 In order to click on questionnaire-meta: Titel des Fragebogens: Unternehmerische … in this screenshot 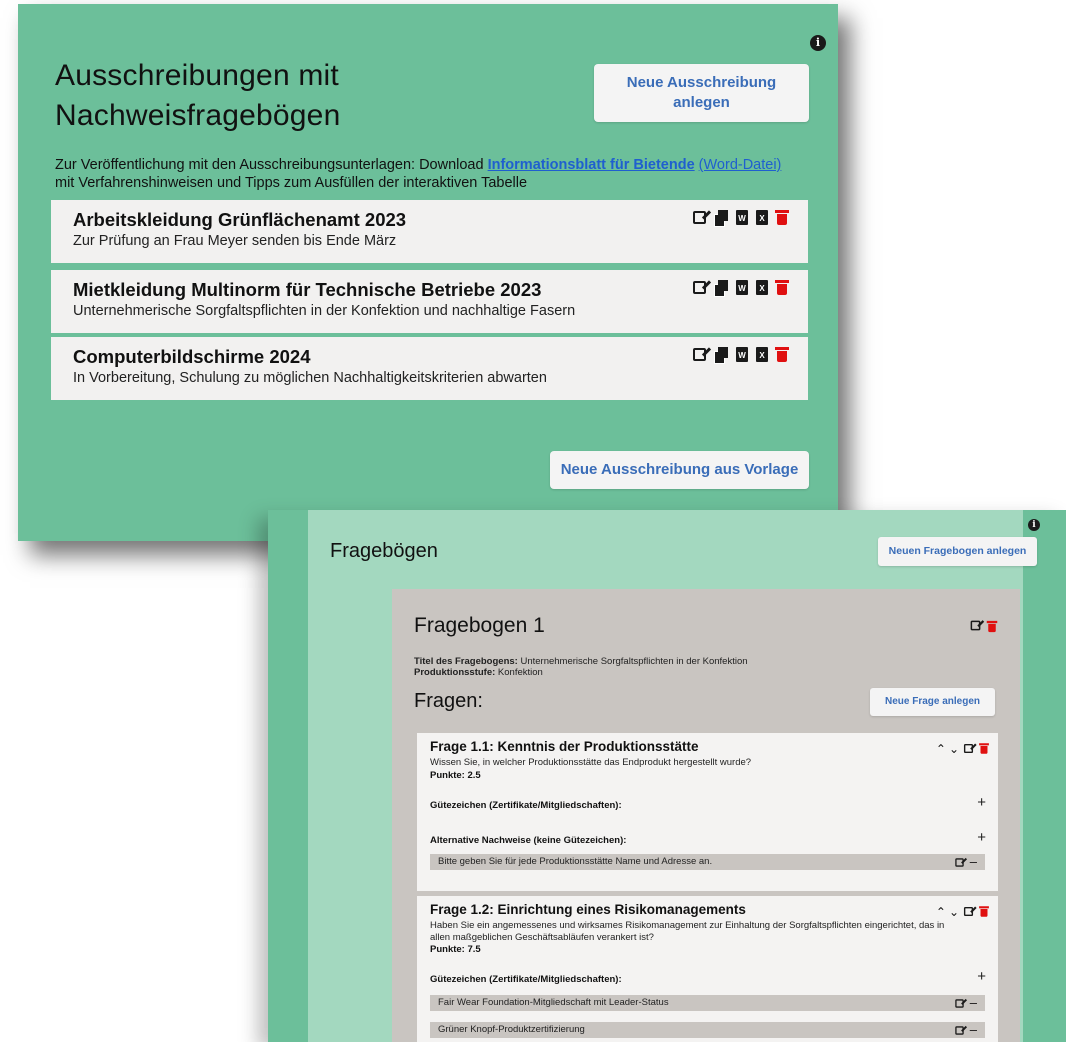, I will do `click(581, 667)`.